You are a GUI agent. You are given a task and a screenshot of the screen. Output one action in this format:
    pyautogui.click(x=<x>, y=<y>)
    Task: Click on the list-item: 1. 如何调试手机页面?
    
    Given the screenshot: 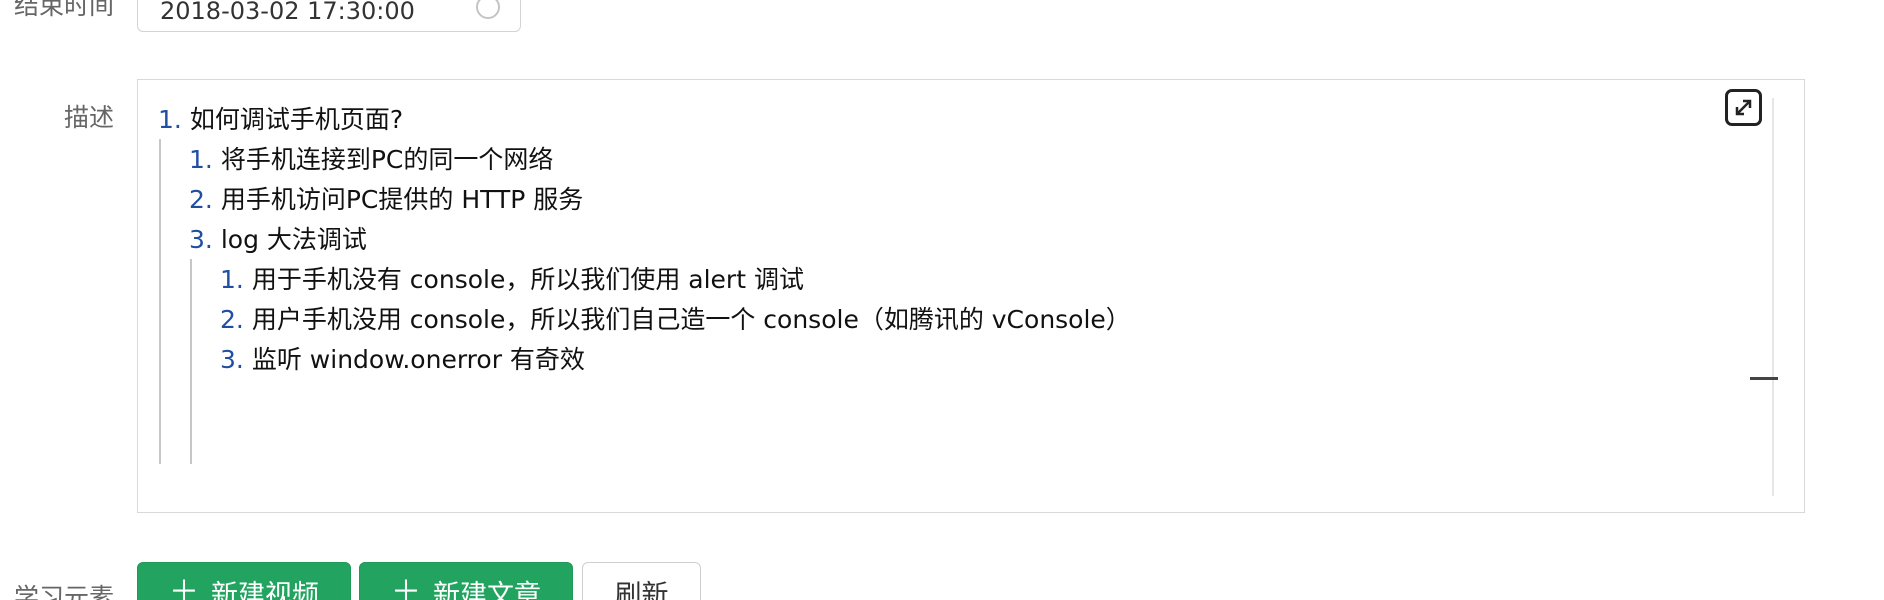 What is the action you would take?
    pyautogui.click(x=644, y=120)
    